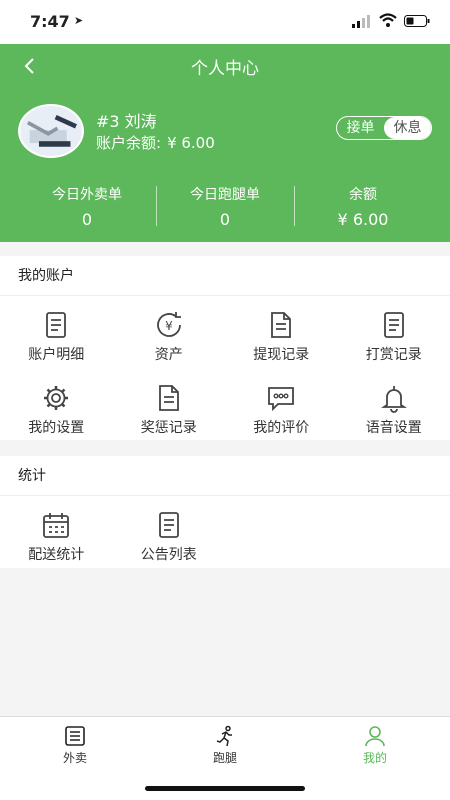  I want to click on menu-label: 打赏记录, so click(393, 355).